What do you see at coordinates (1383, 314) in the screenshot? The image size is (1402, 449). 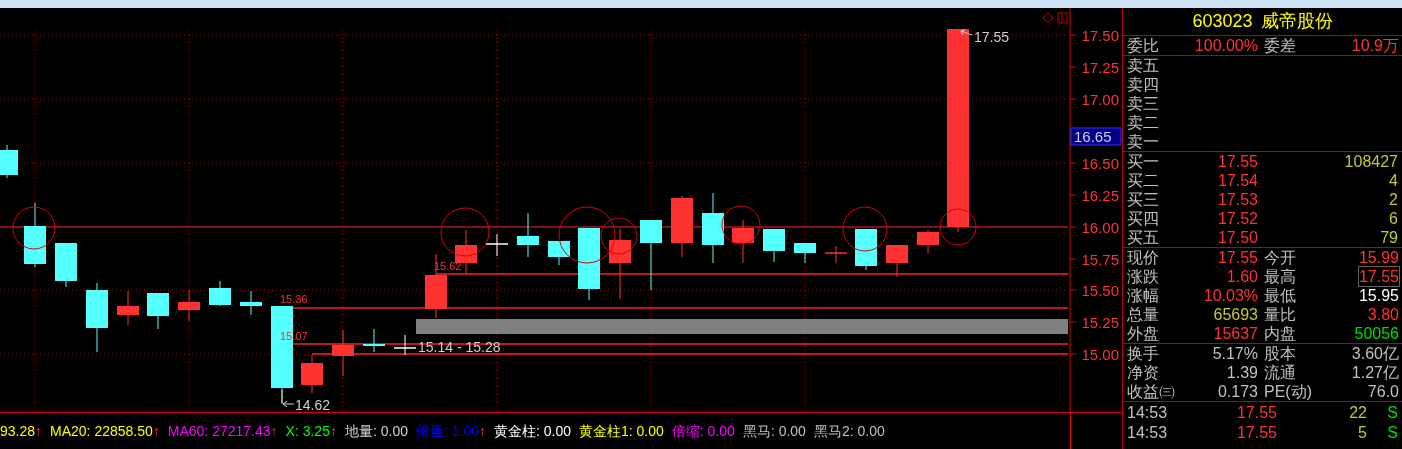 I see `field-value: 3.80` at bounding box center [1383, 314].